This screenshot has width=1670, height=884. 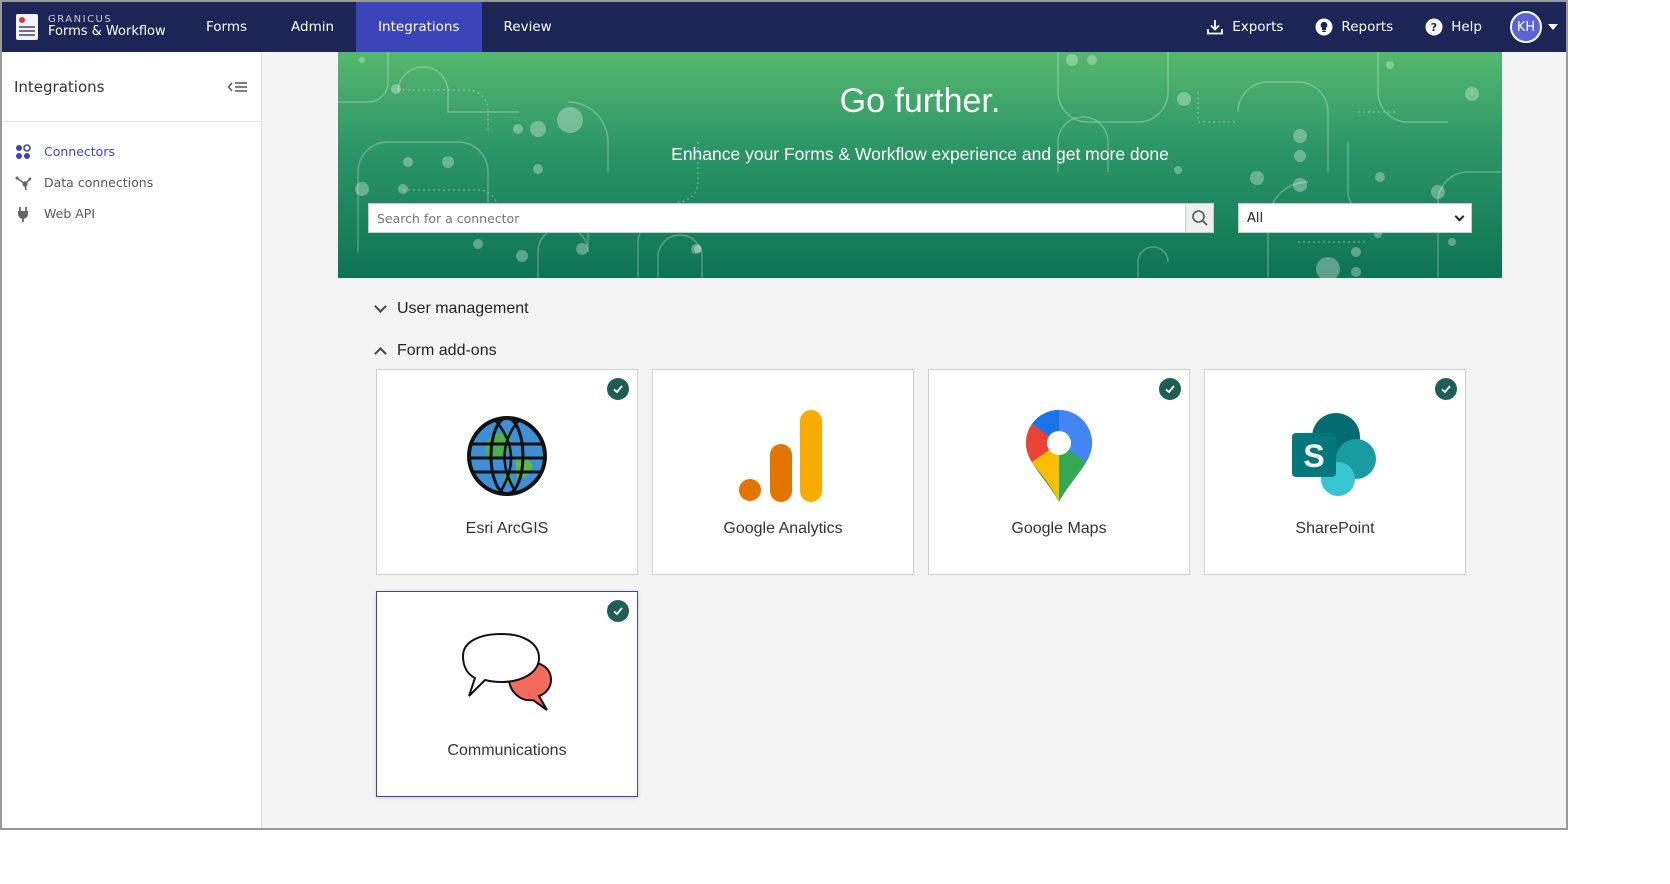 I want to click on help-icon: ?, so click(x=1434, y=27).